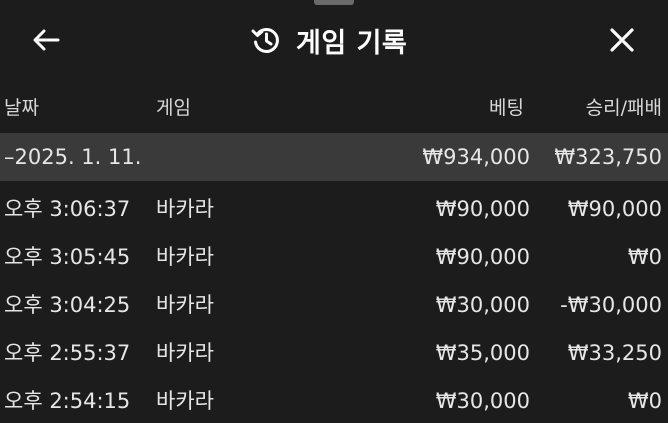  I want to click on row-time: 오후 3:04:25, so click(67, 305).